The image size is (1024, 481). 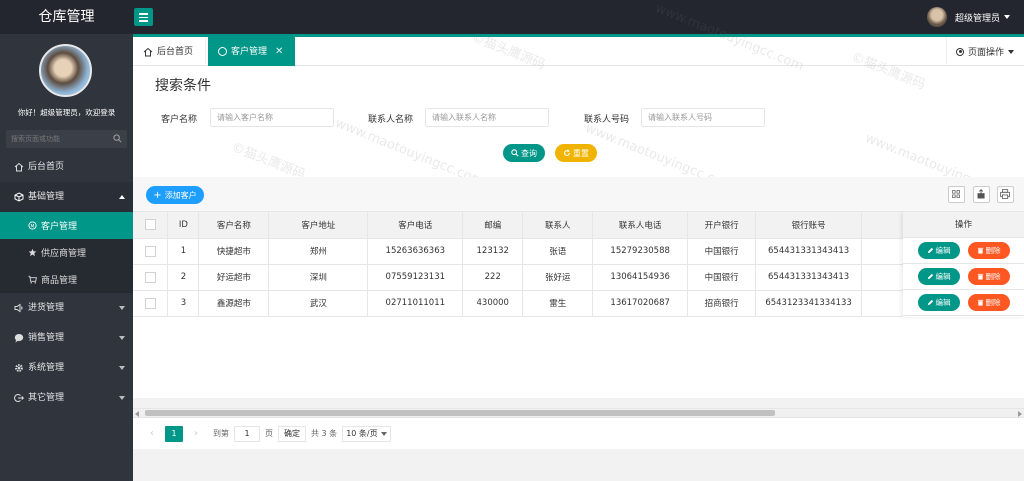 What do you see at coordinates (66, 225) in the screenshot?
I see `sidebar-item-customers: M 客户管理` at bounding box center [66, 225].